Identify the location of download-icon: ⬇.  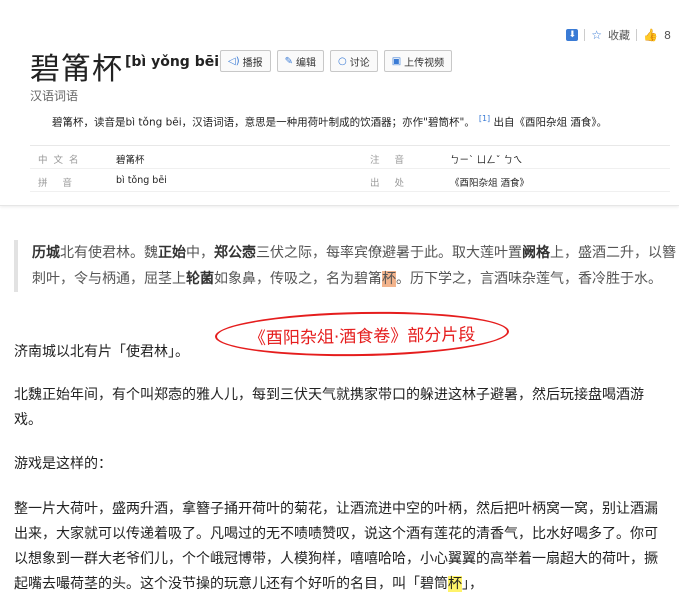
(572, 35).